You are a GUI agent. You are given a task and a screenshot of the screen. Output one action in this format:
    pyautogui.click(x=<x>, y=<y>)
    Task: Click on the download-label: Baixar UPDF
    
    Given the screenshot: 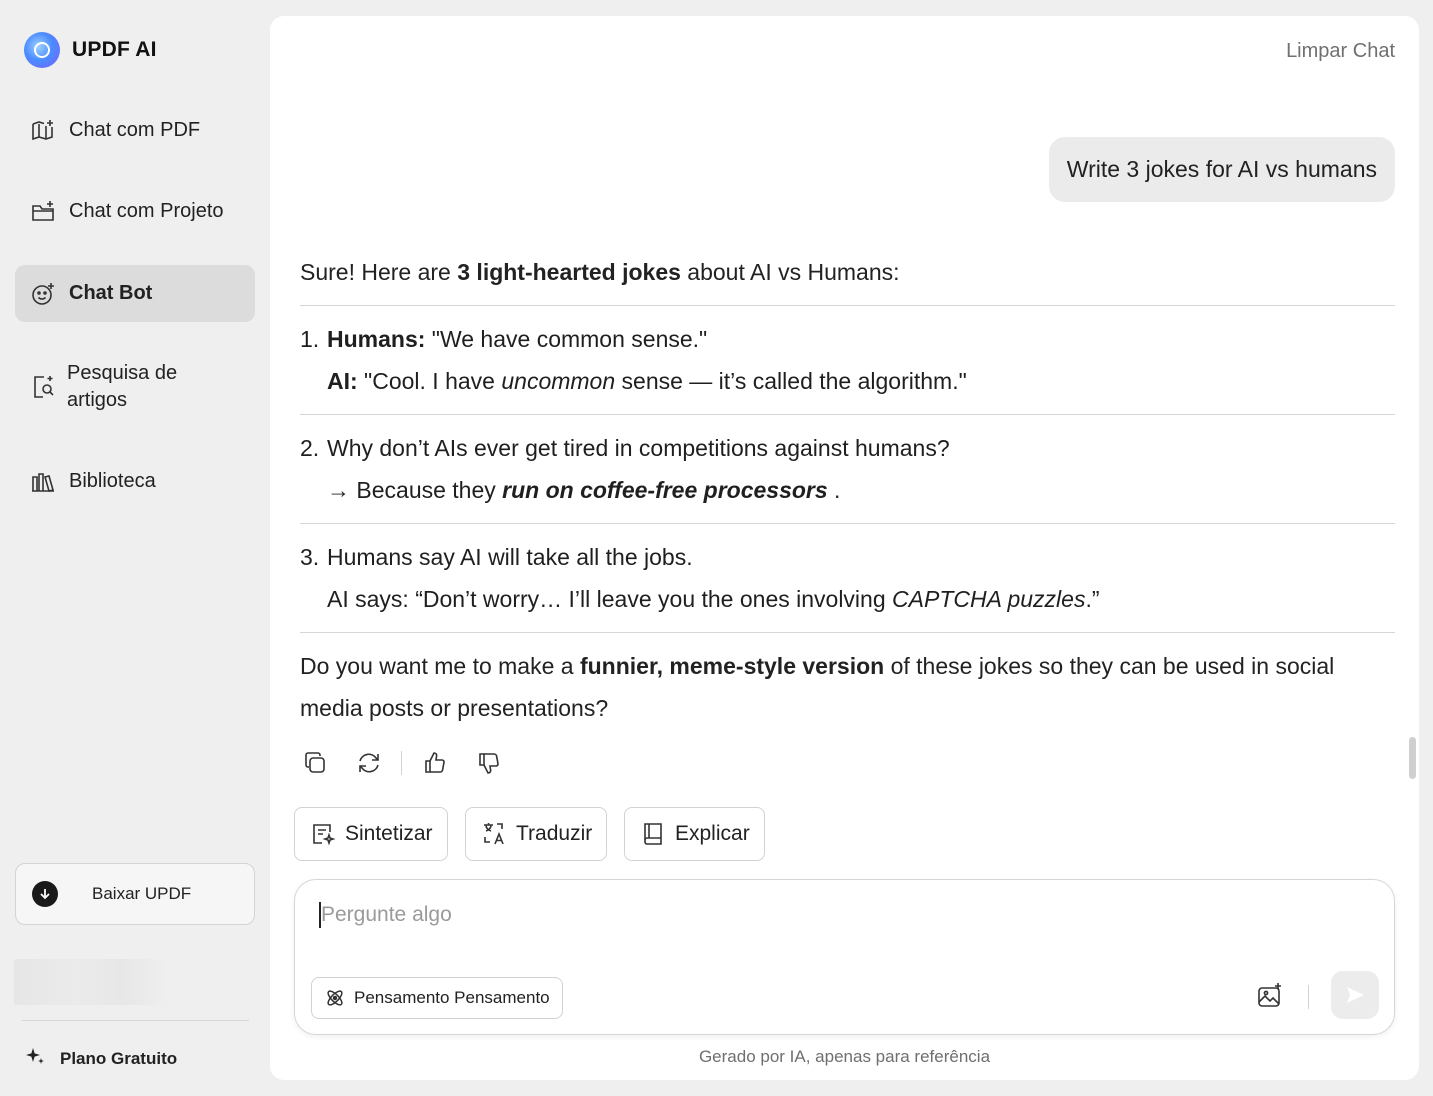 What is the action you would take?
    pyautogui.click(x=142, y=893)
    